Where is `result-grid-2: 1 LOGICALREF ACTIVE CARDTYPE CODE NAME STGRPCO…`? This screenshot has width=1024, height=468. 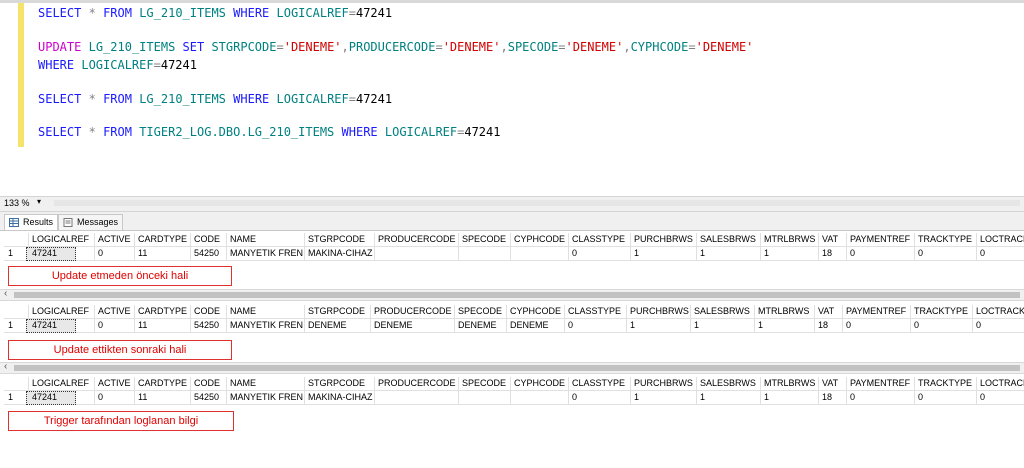
result-grid-2: 1 LOGICALREF ACTIVE CARDTYPE CODE NAME STGRPCO… is located at coordinates (512, 330).